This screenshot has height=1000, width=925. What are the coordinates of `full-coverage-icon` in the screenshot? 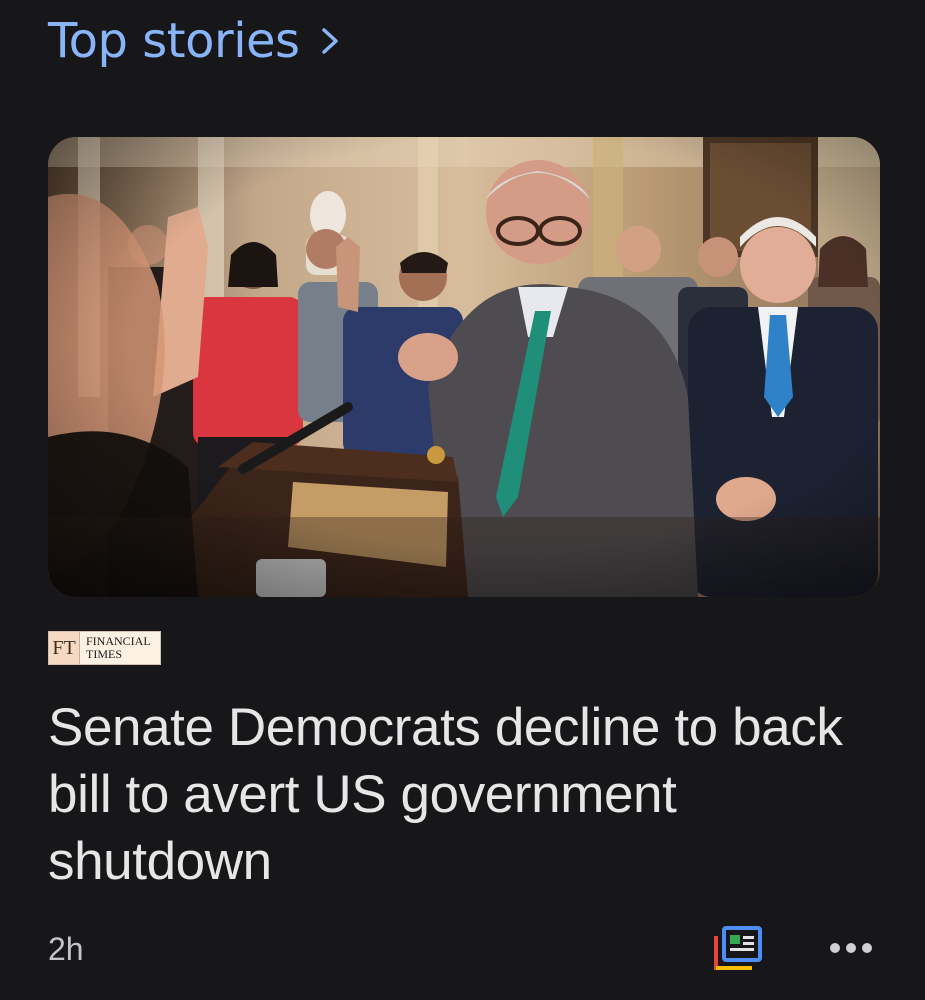 It's located at (738, 949).